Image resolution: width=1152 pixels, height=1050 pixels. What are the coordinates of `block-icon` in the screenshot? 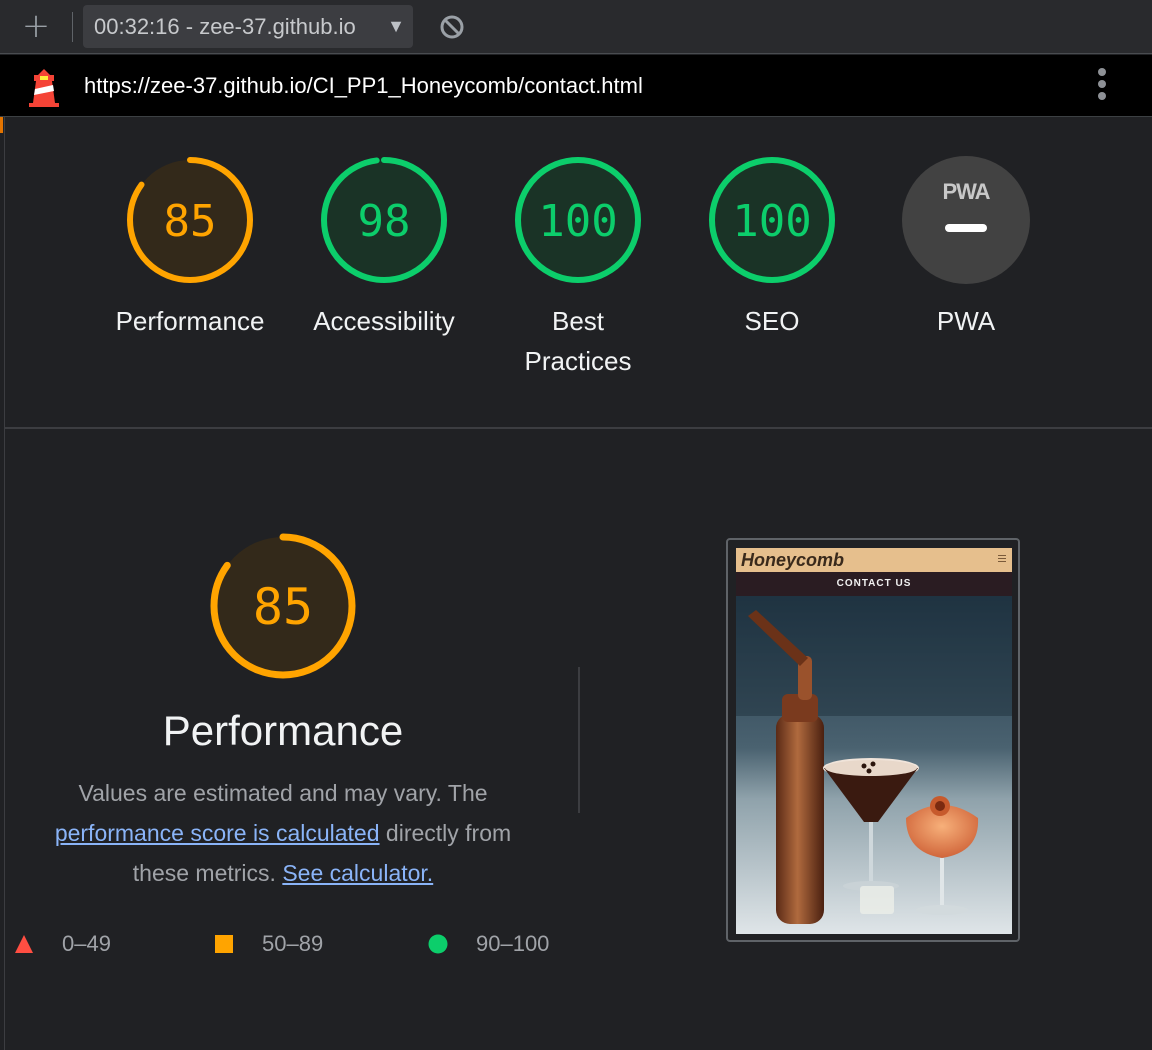 It's located at (452, 27).